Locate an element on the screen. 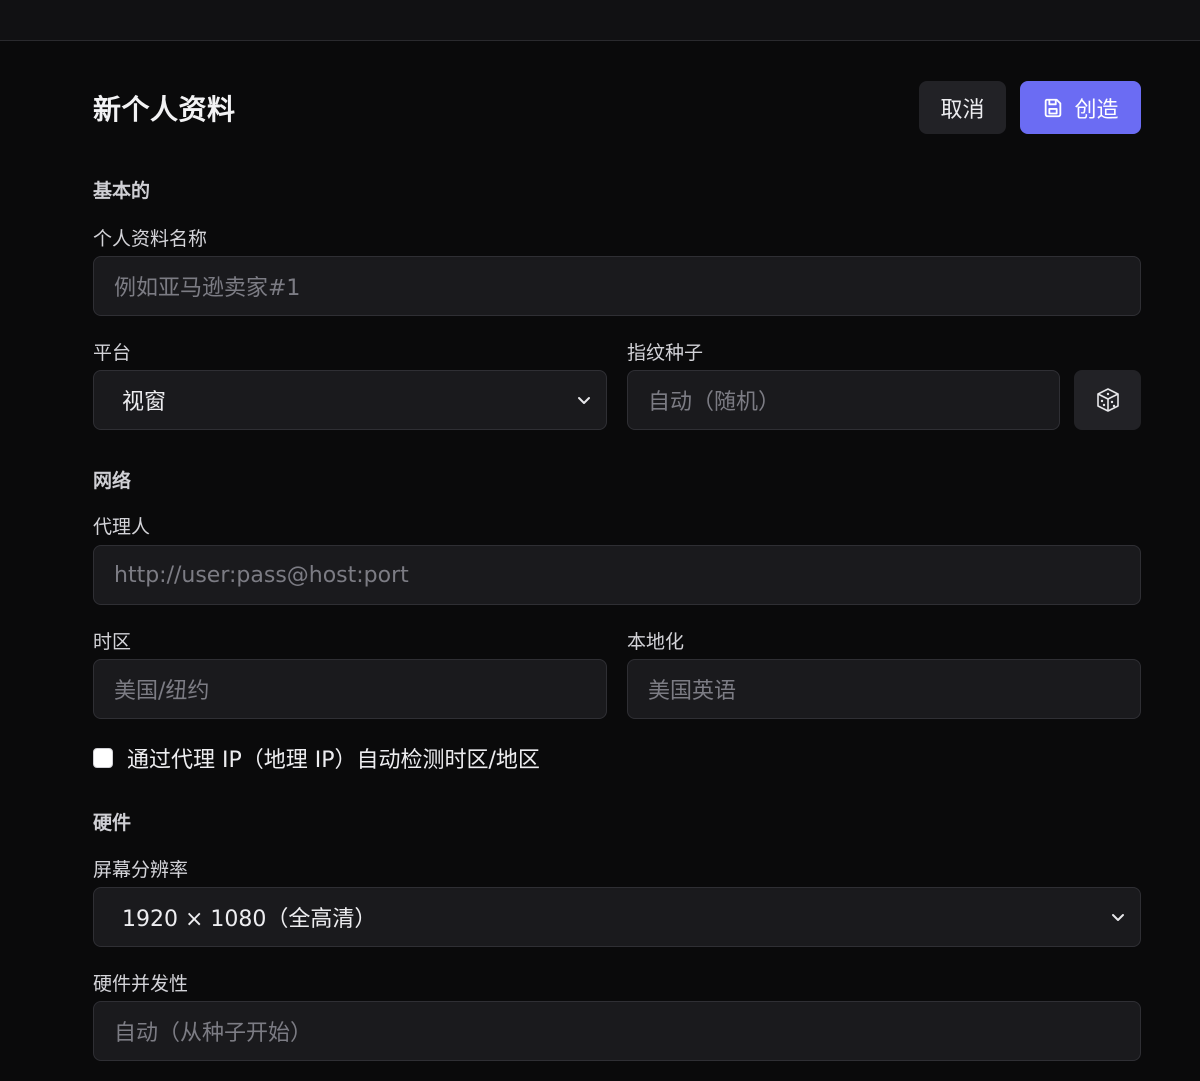 Image resolution: width=1200 pixels, height=1081 pixels. profile-name-label: 个人资料名称 is located at coordinates (150, 239).